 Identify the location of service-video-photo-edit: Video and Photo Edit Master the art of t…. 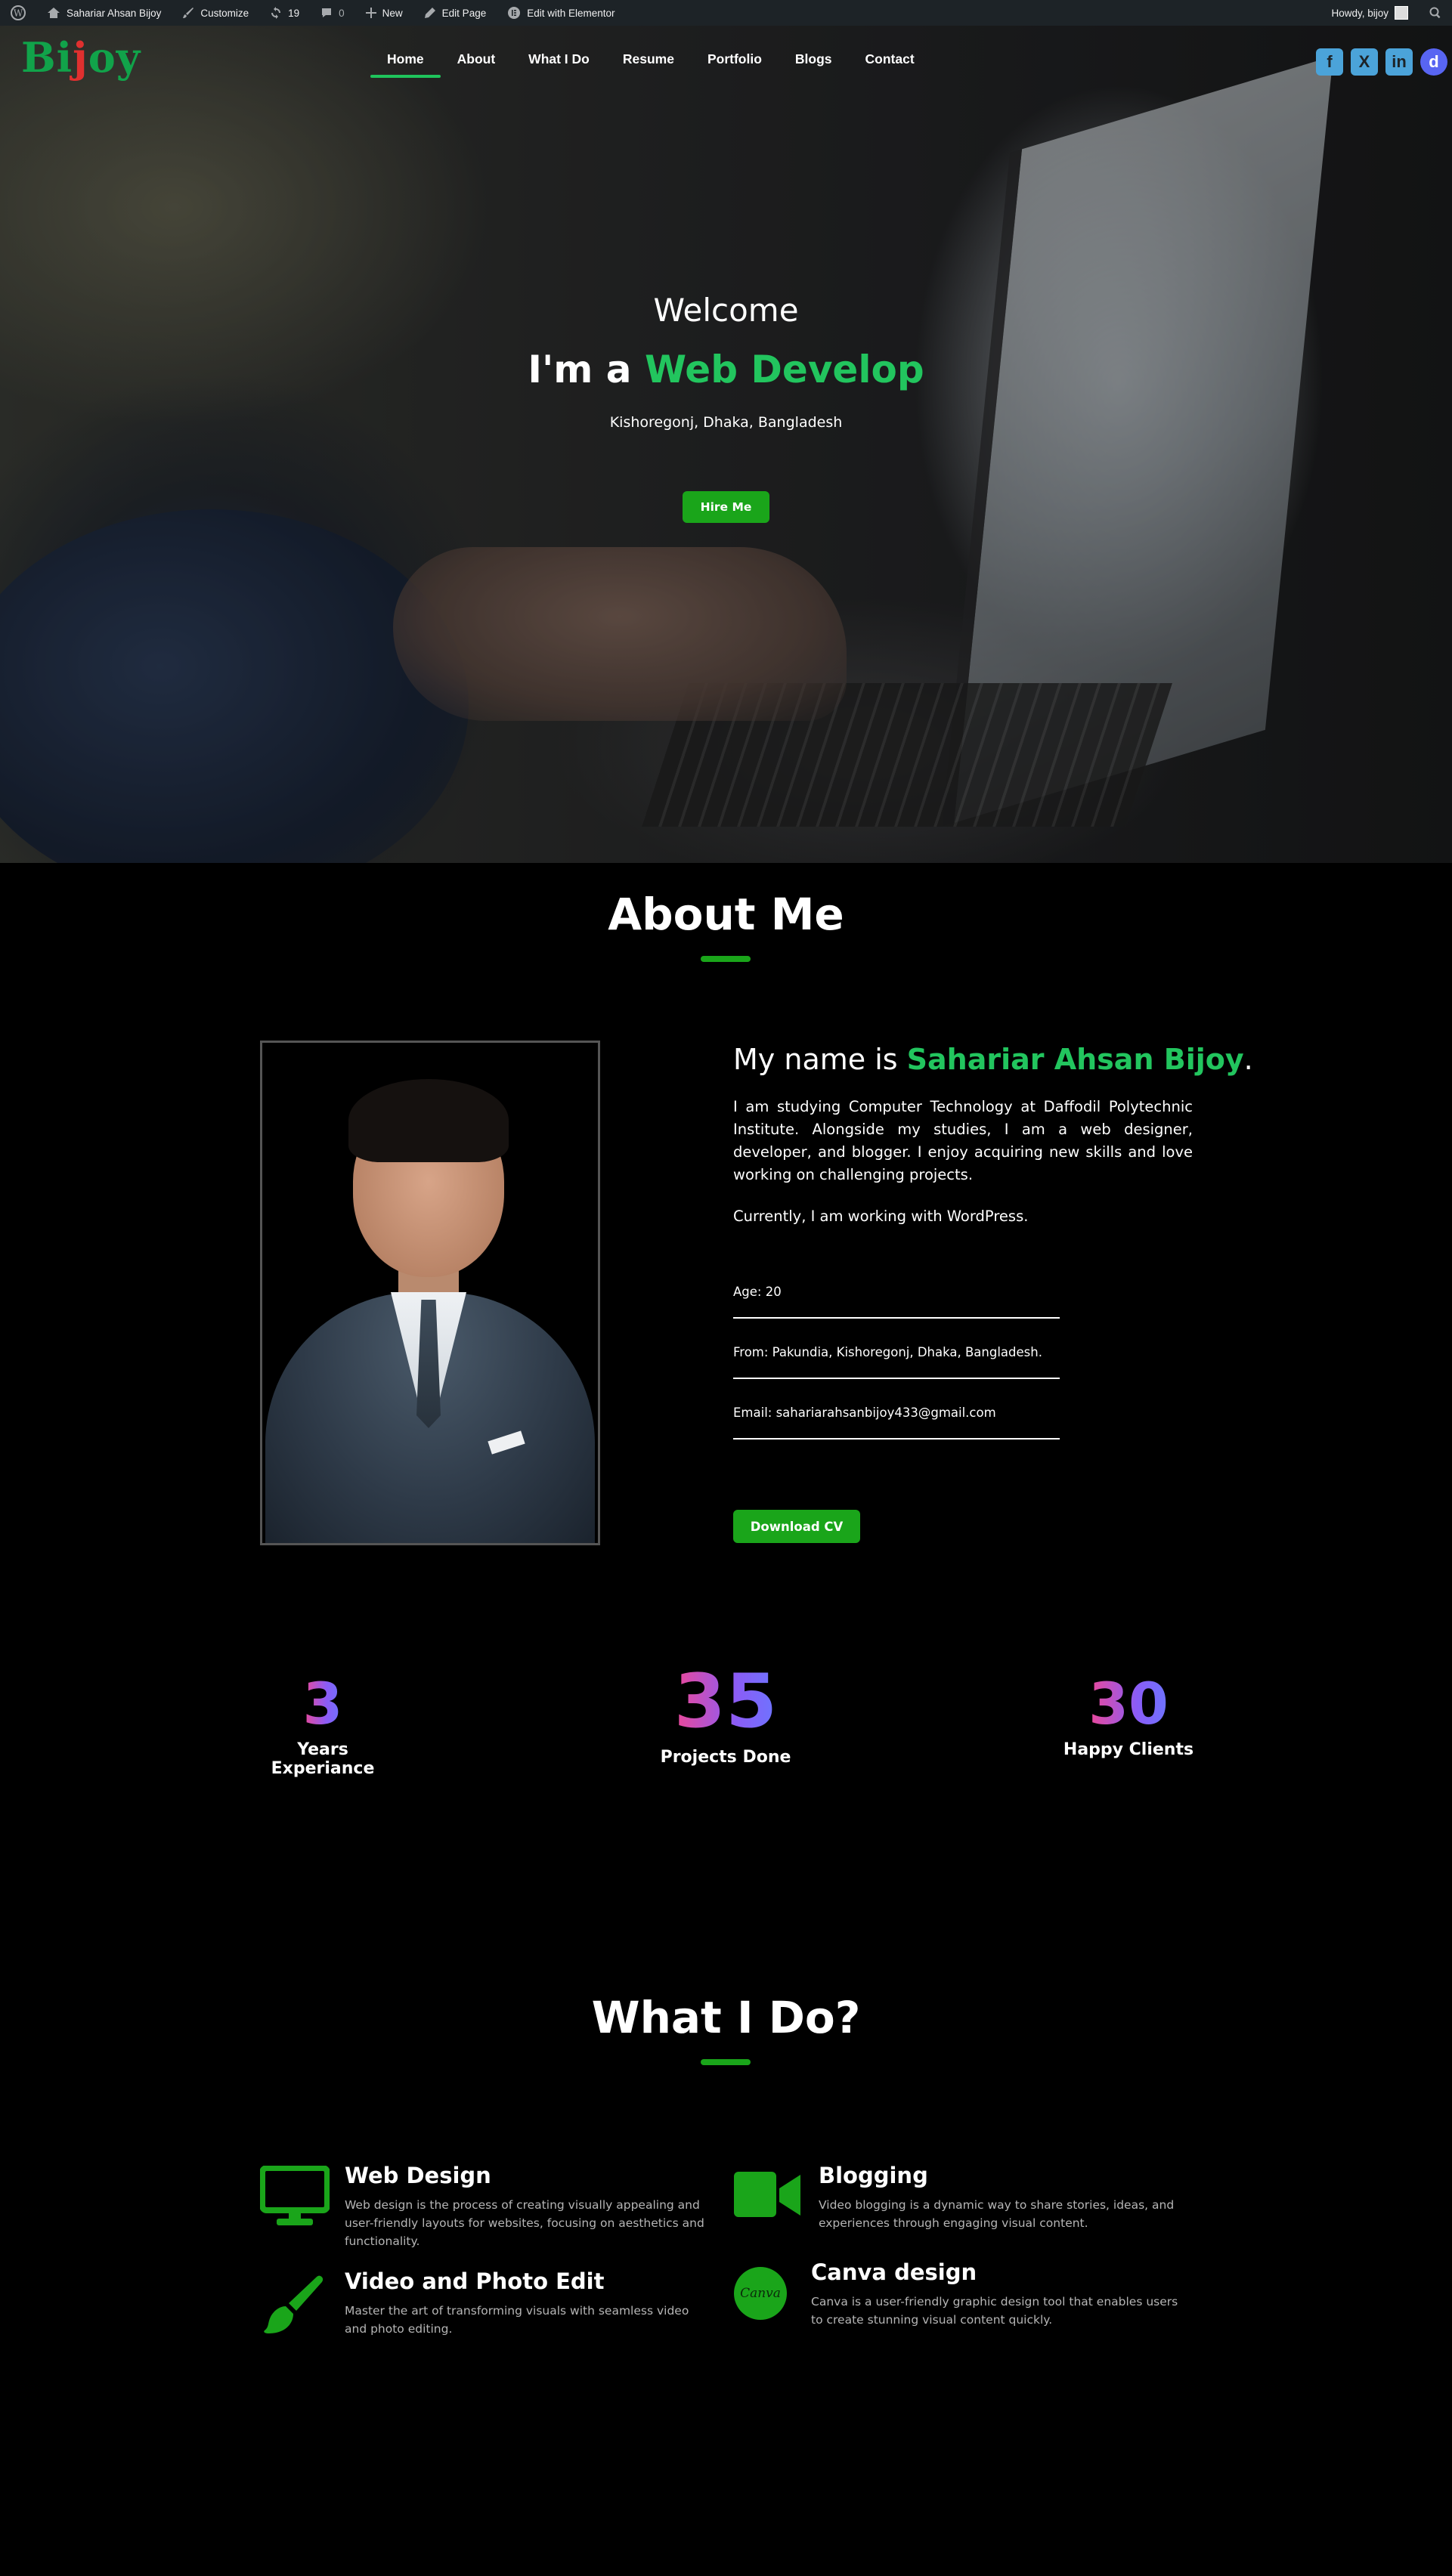
(490, 2306).